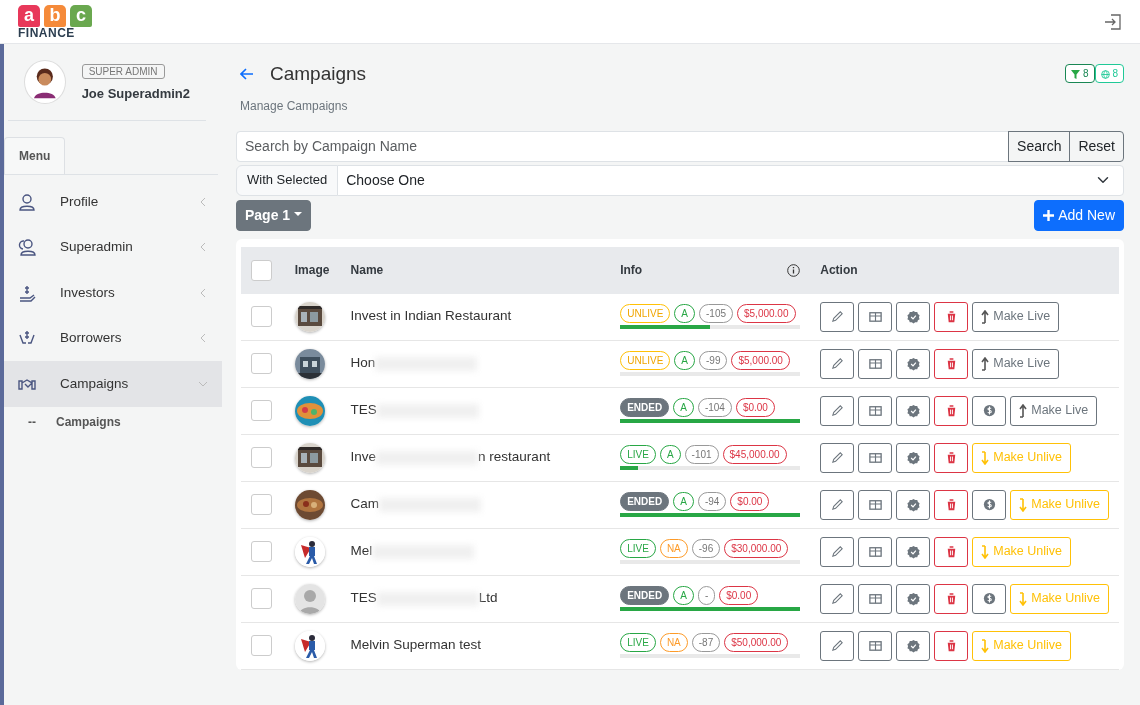 The height and width of the screenshot is (705, 1140). What do you see at coordinates (756, 548) in the screenshot?
I see `amount-badge: $30,000.00` at bounding box center [756, 548].